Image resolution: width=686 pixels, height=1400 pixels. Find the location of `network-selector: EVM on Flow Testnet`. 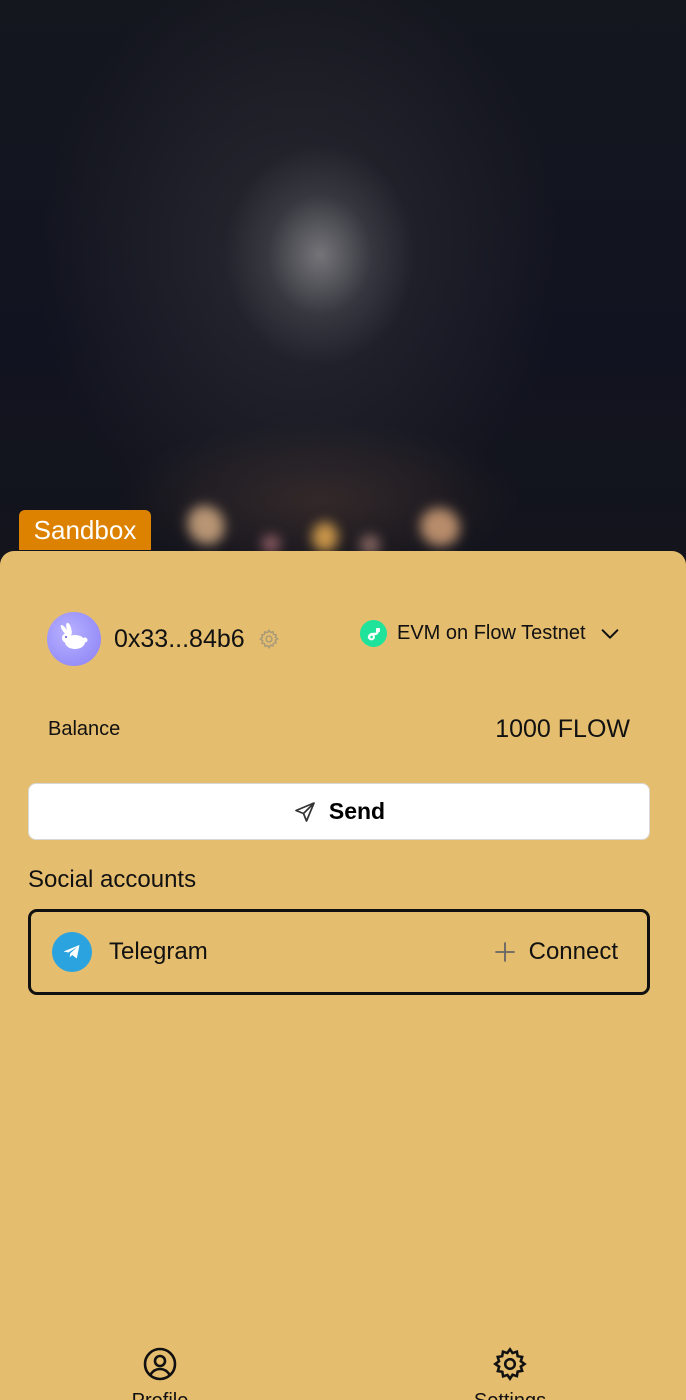

network-selector: EVM on Flow Testnet is located at coordinates (490, 633).